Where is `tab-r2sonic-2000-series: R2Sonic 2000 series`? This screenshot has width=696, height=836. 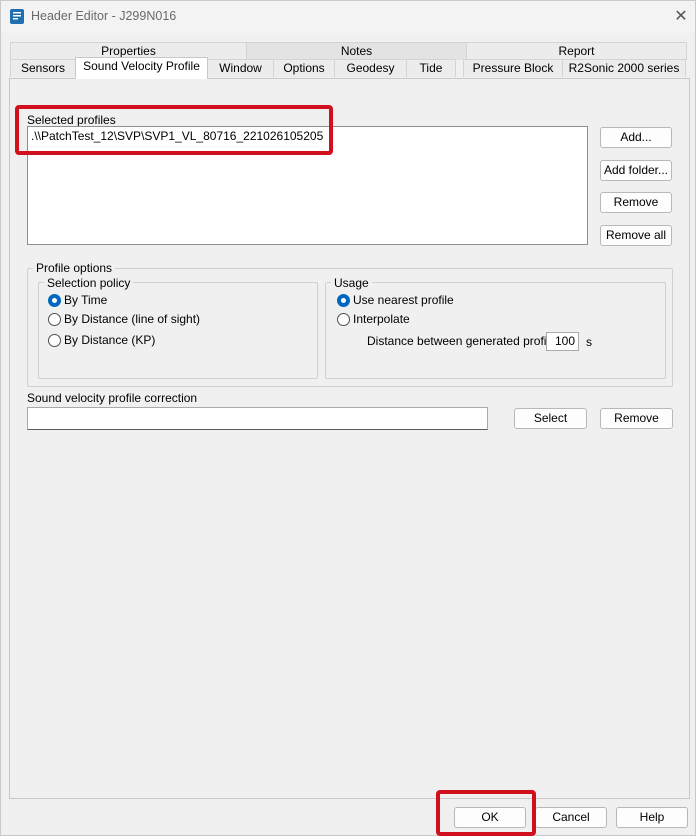 tab-r2sonic-2000-series: R2Sonic 2000 series is located at coordinates (624, 68).